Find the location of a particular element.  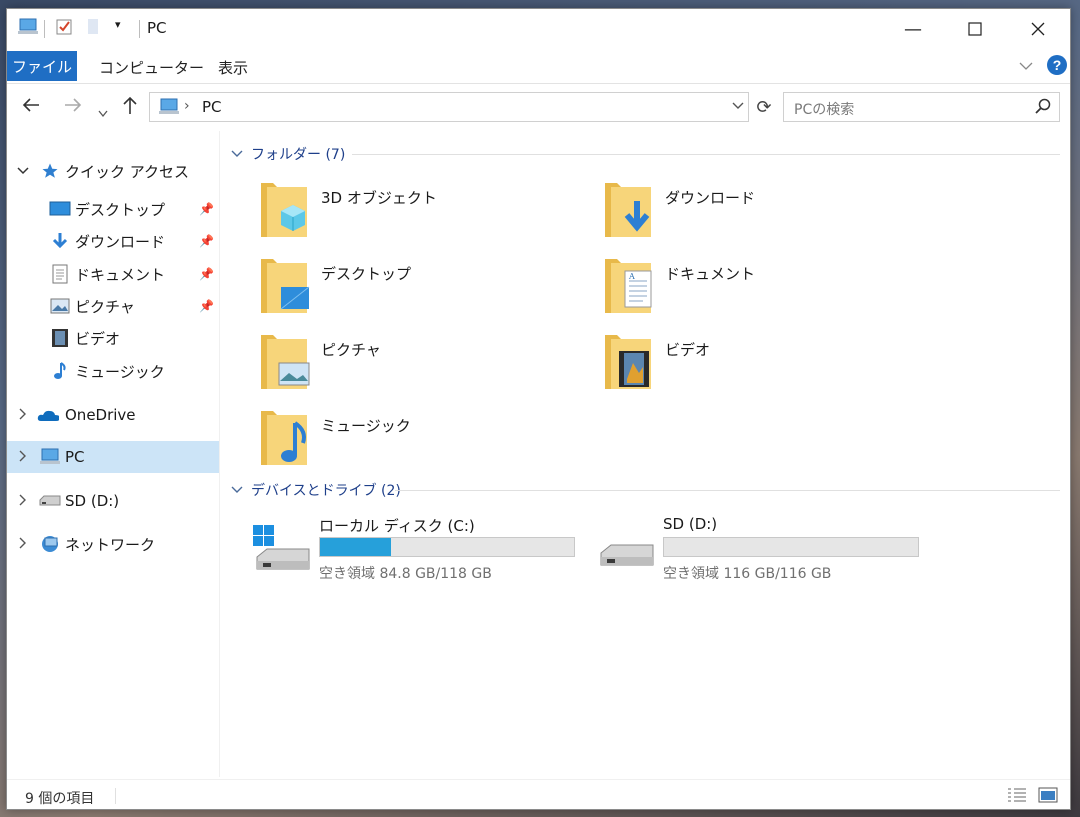

sidebar-item-music: ミュージック is located at coordinates (113, 371).